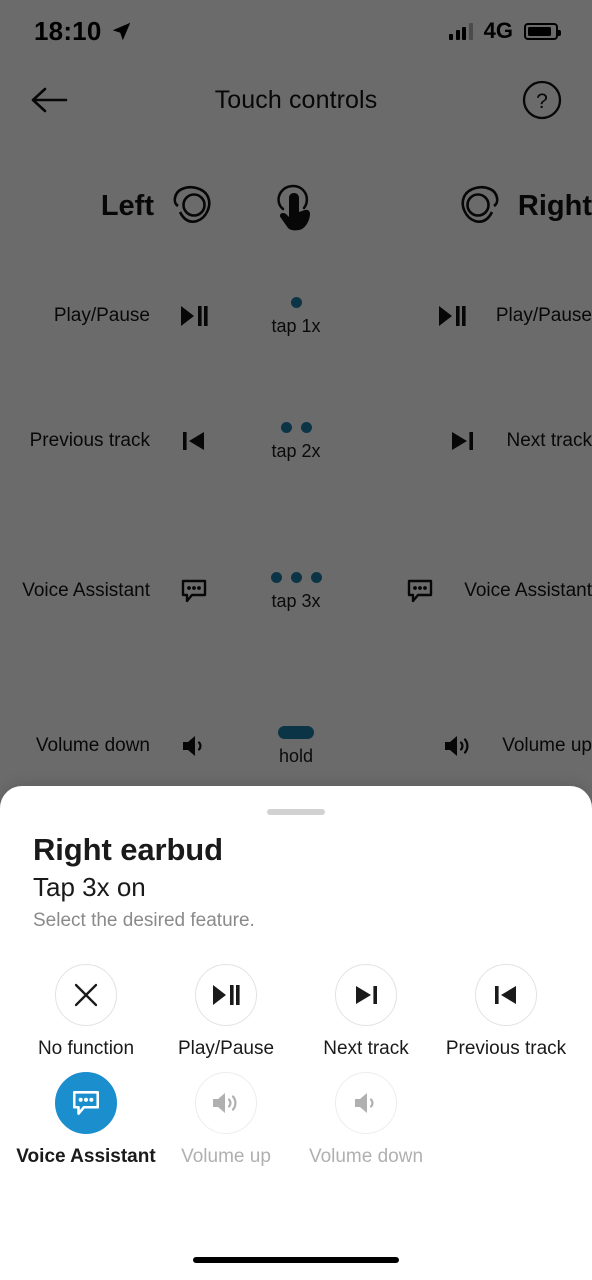 The width and height of the screenshot is (592, 1280). What do you see at coordinates (506, 1116) in the screenshot?
I see `option-spacer` at bounding box center [506, 1116].